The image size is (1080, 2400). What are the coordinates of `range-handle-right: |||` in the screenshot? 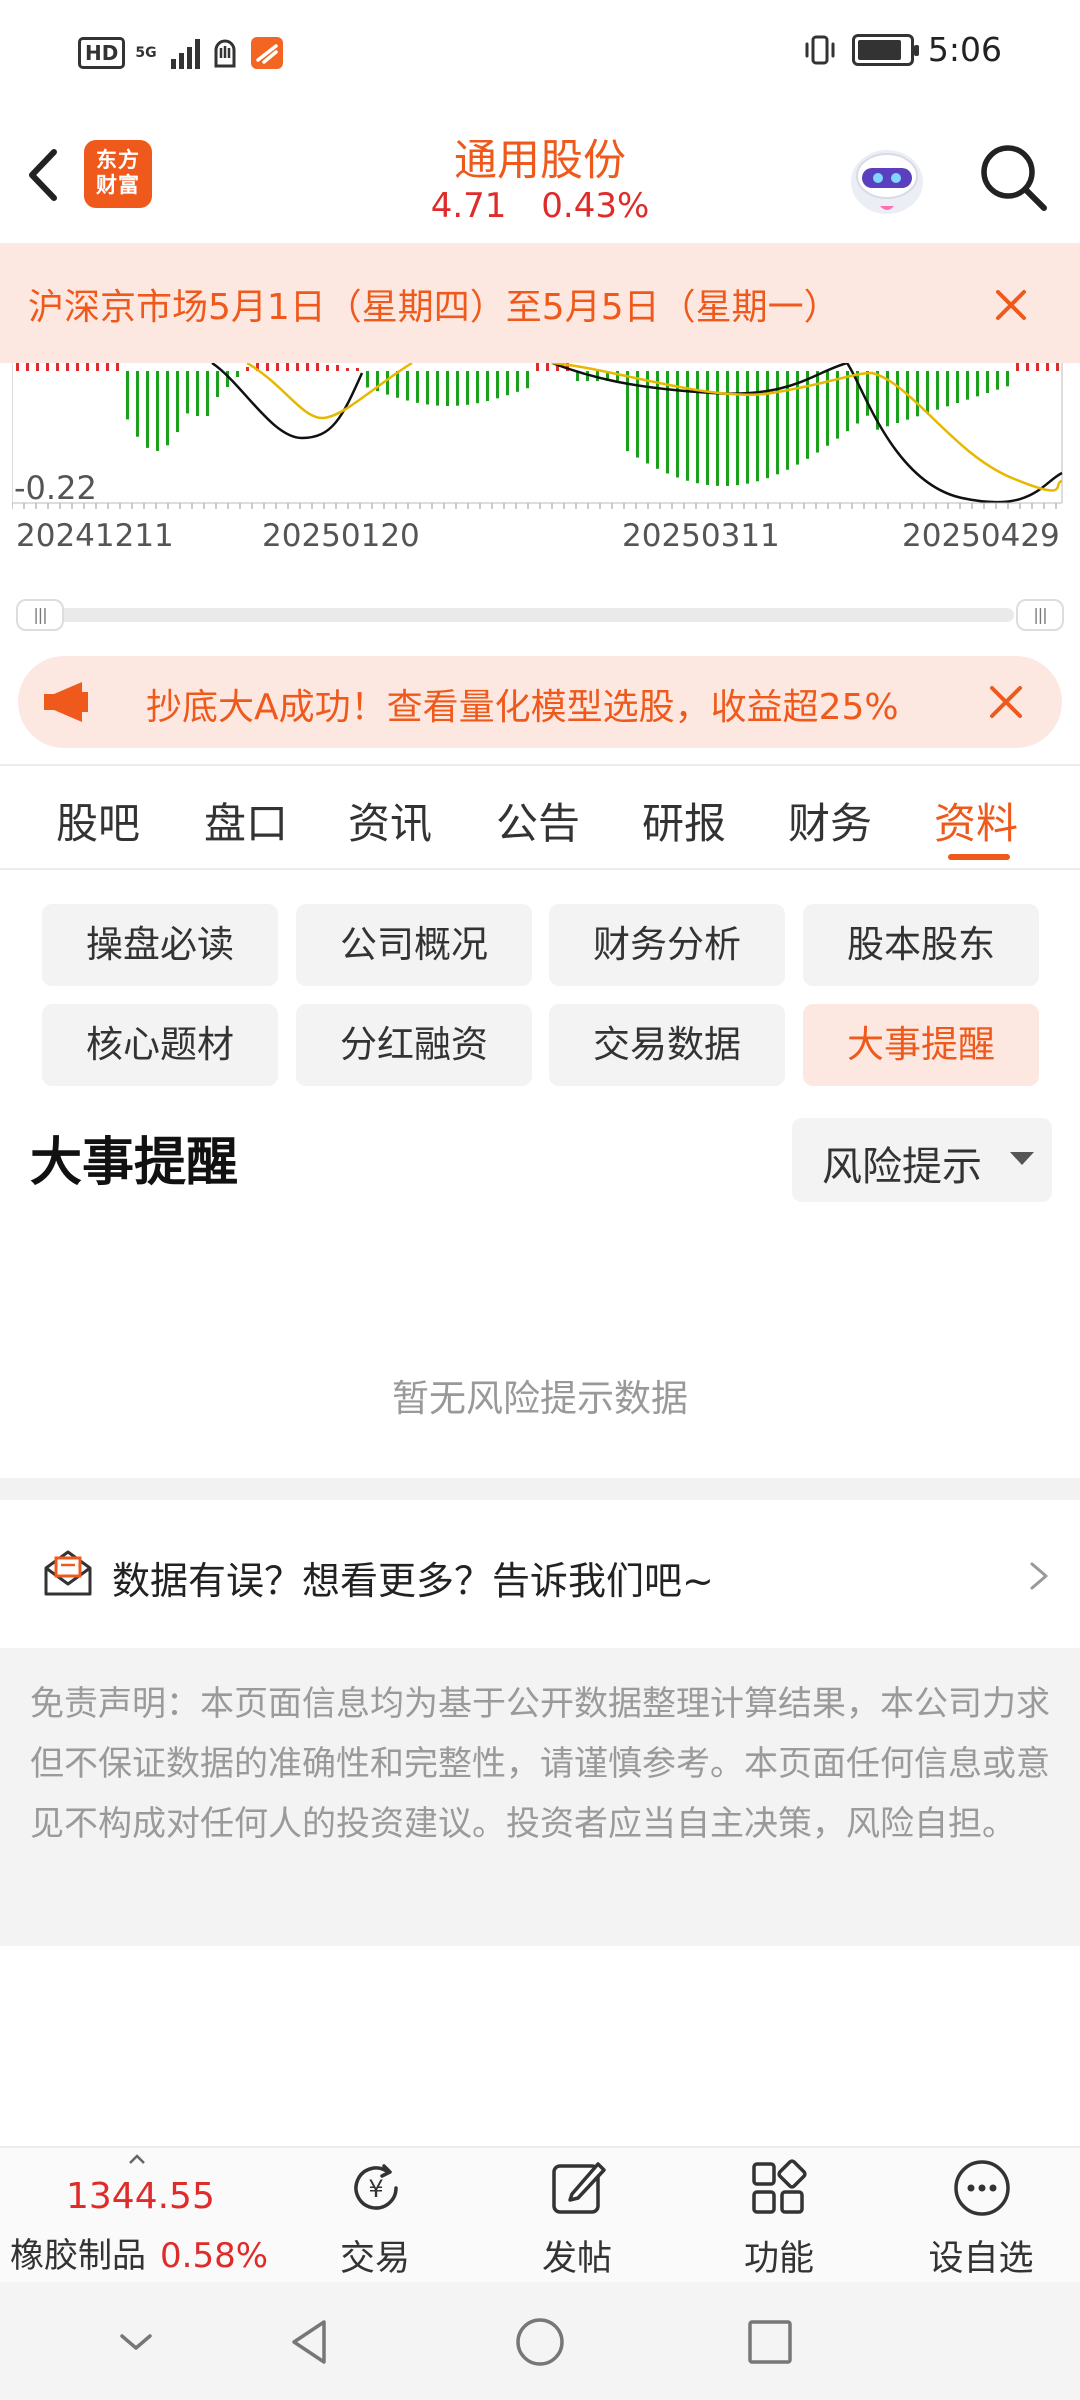 It's located at (1040, 615).